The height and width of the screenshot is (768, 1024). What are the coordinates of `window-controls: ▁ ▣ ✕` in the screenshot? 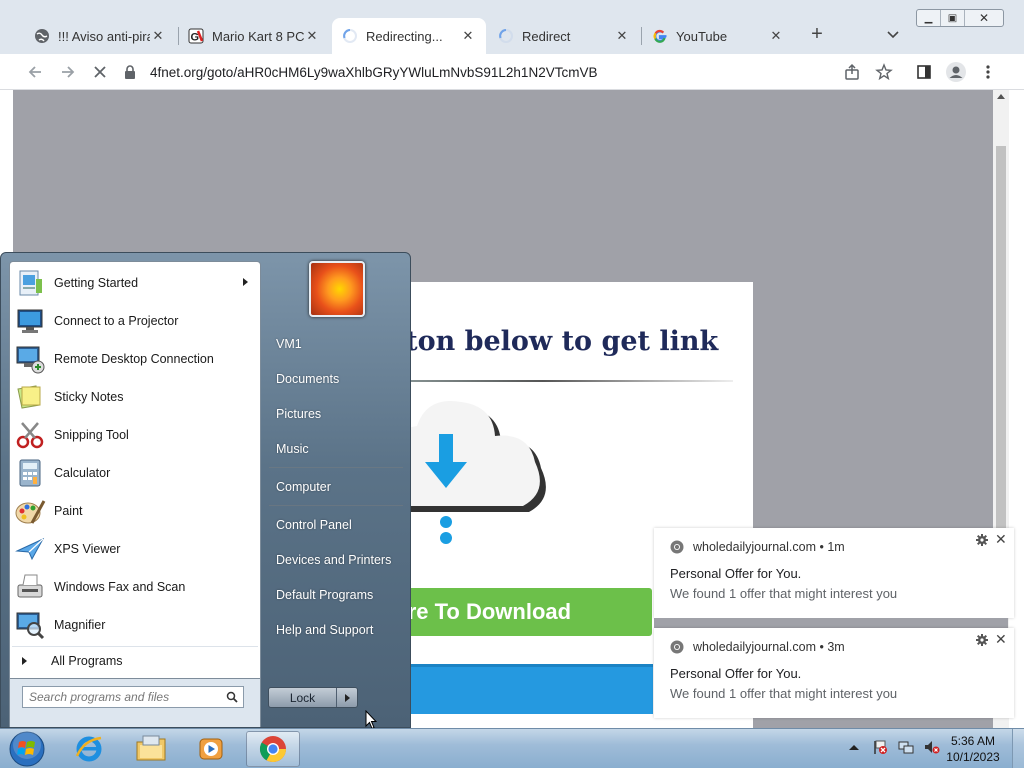 It's located at (960, 18).